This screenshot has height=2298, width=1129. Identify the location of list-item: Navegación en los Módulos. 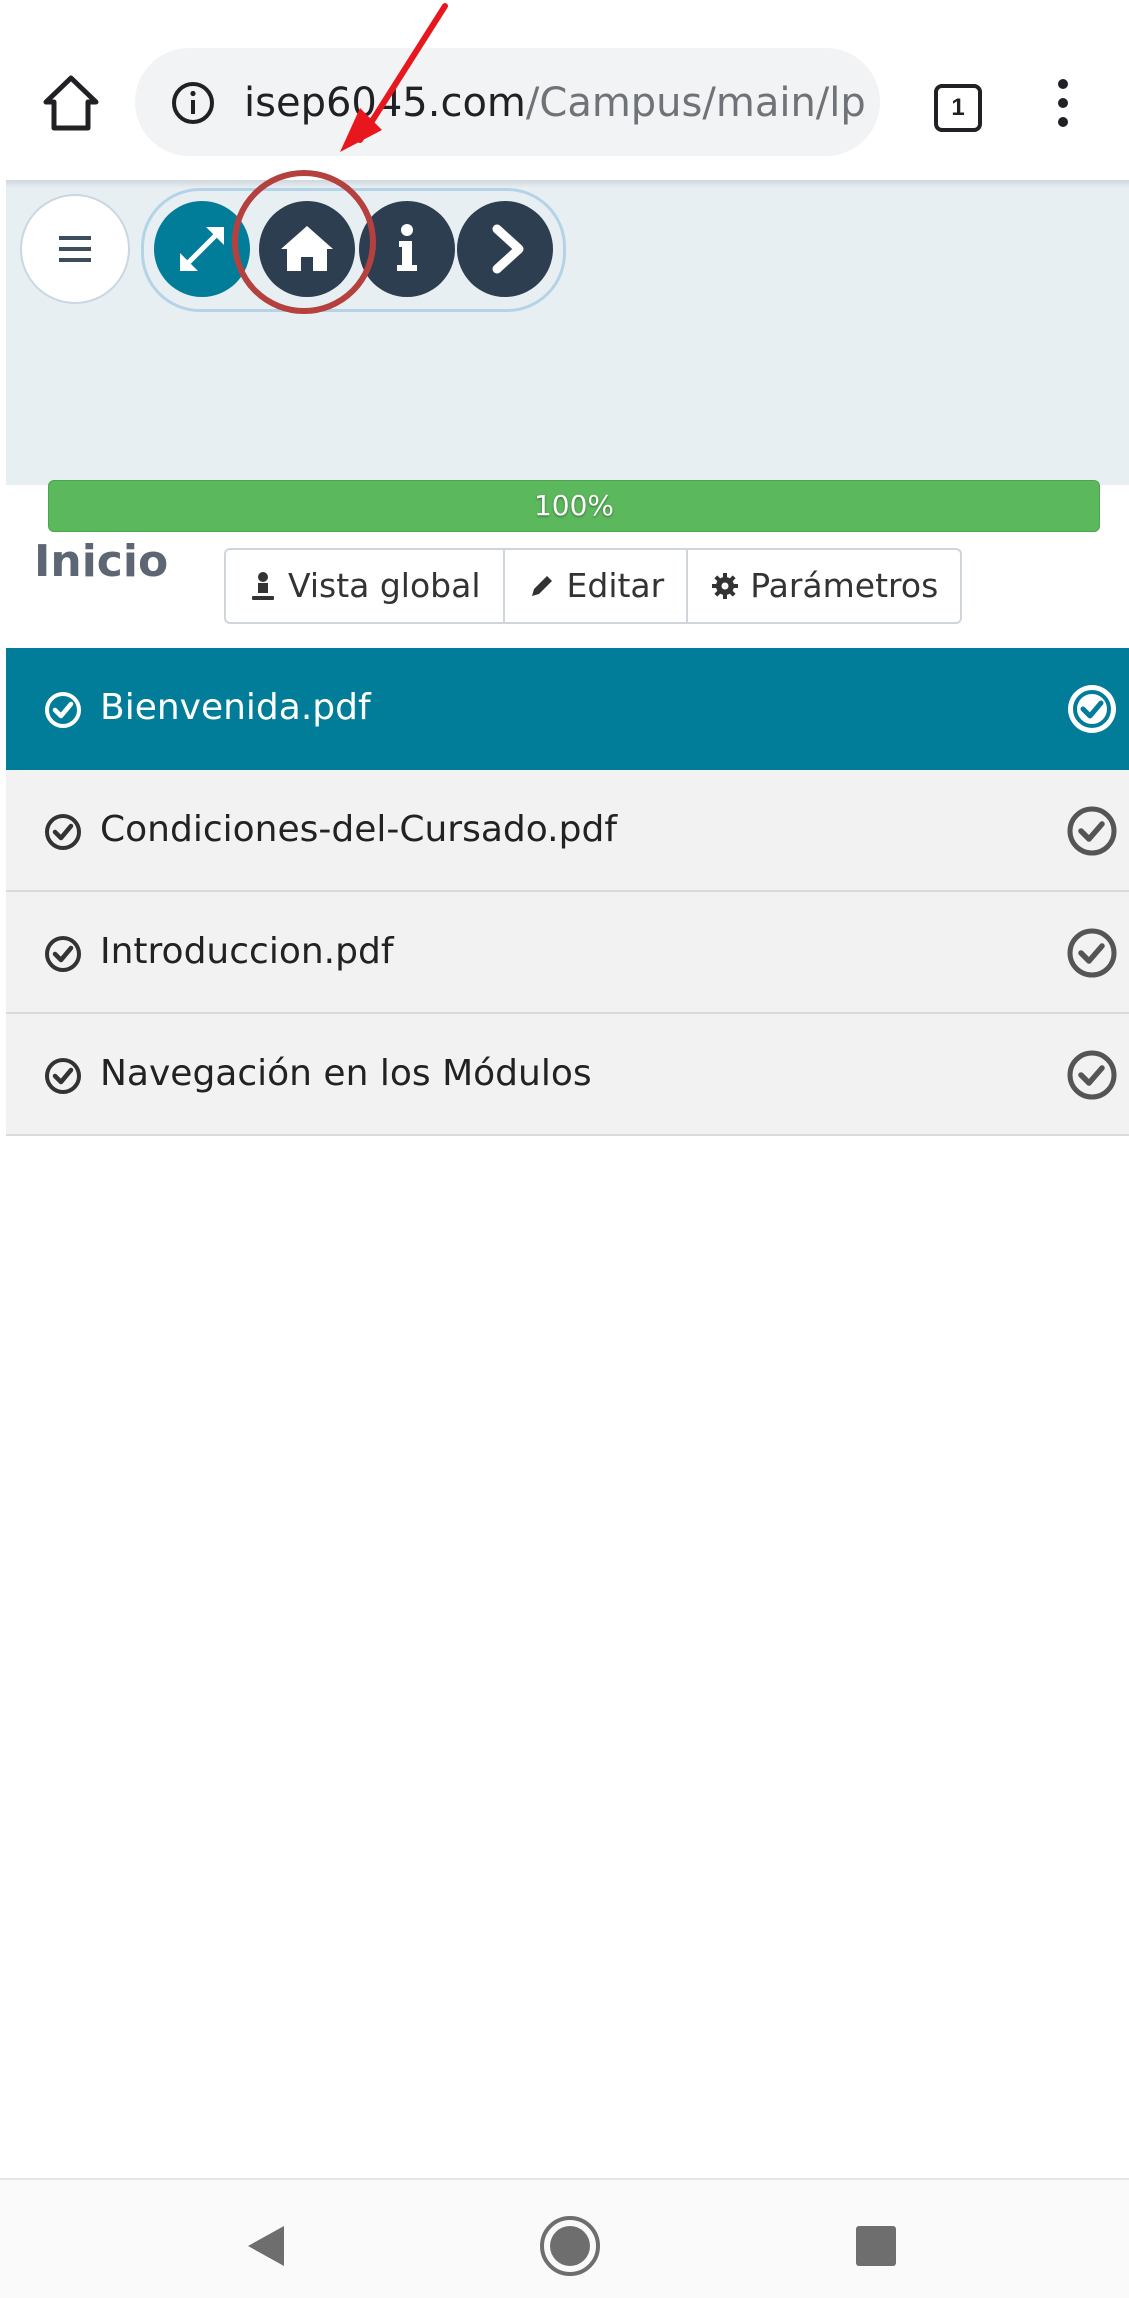
(567, 1075).